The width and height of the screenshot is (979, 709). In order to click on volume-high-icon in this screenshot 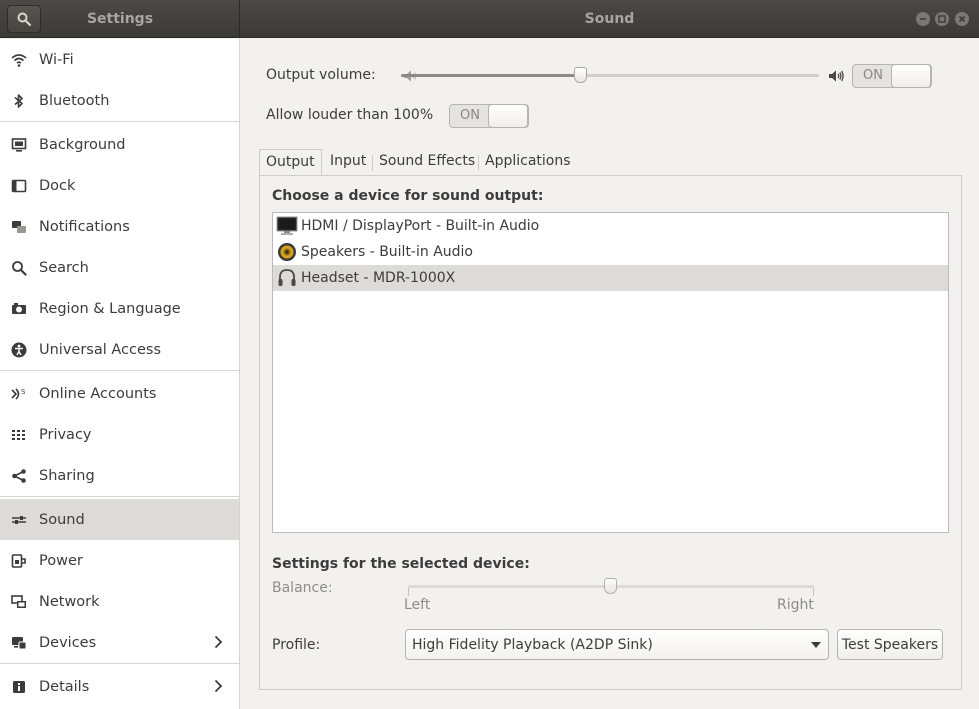, I will do `click(836, 76)`.